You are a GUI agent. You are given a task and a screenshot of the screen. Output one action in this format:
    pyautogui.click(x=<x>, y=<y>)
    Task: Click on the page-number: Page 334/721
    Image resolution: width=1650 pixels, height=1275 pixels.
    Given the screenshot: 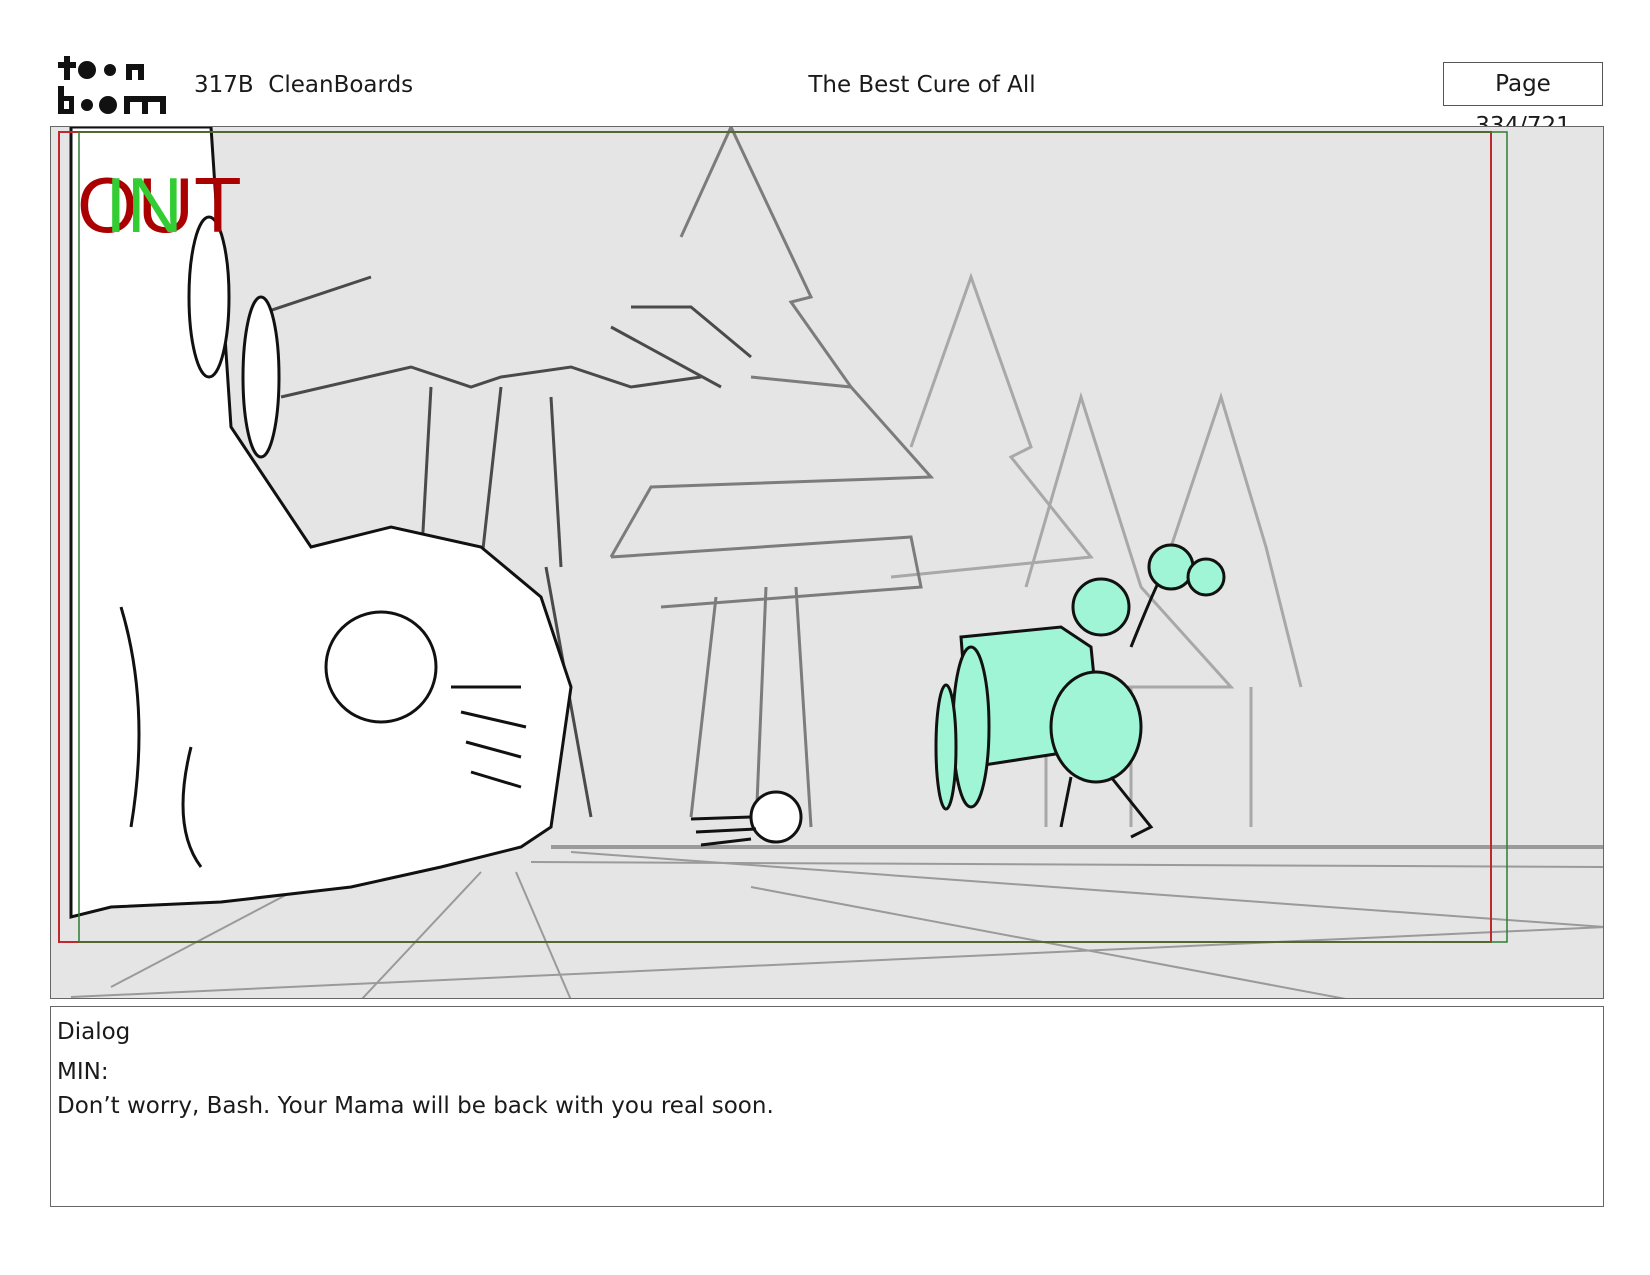 What is the action you would take?
    pyautogui.click(x=1523, y=100)
    